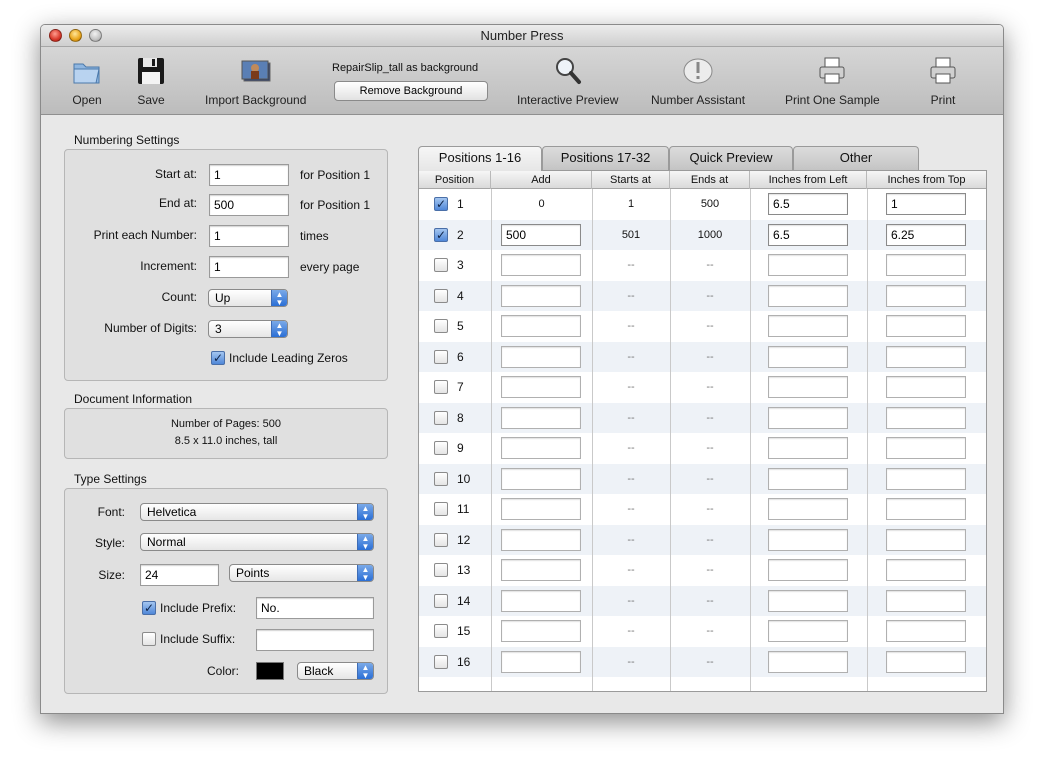 This screenshot has width=1044, height=770. What do you see at coordinates (151, 81) in the screenshot?
I see `save-button: Save` at bounding box center [151, 81].